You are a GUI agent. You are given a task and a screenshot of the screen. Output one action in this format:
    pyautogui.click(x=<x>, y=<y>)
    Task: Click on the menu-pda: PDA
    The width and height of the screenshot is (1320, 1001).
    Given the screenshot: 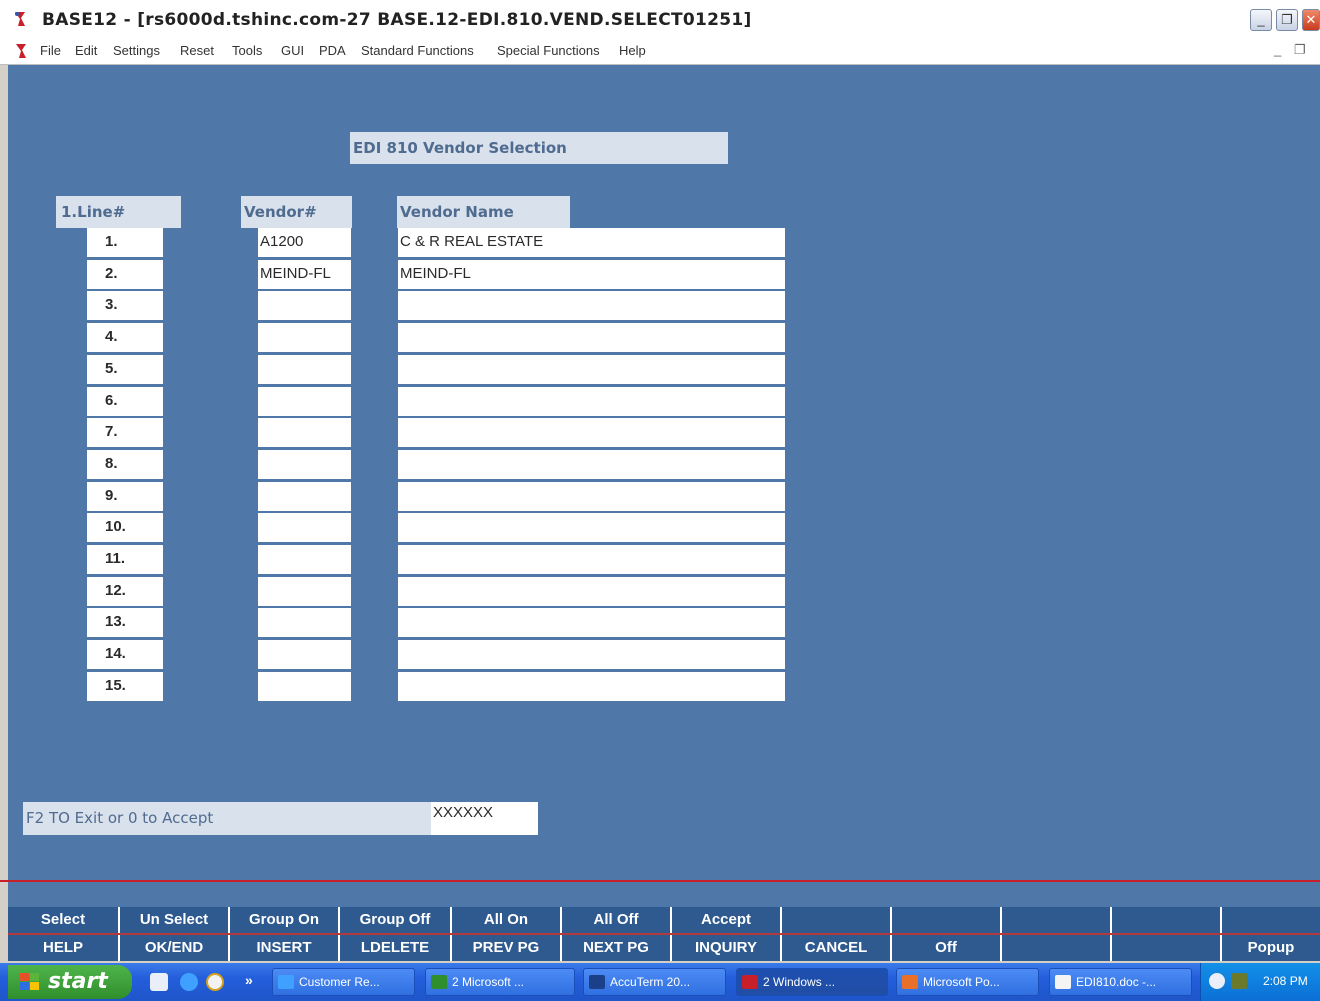 What is the action you would take?
    pyautogui.click(x=332, y=50)
    